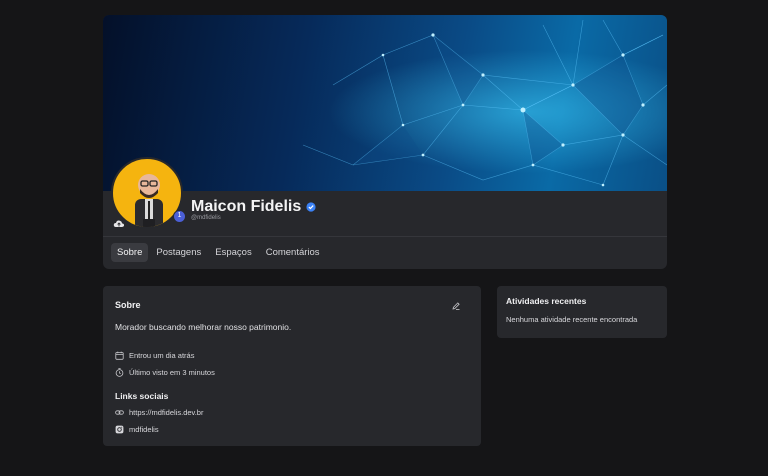 Image resolution: width=768 pixels, height=476 pixels. What do you see at coordinates (456, 306) in the screenshot?
I see `edit-icon` at bounding box center [456, 306].